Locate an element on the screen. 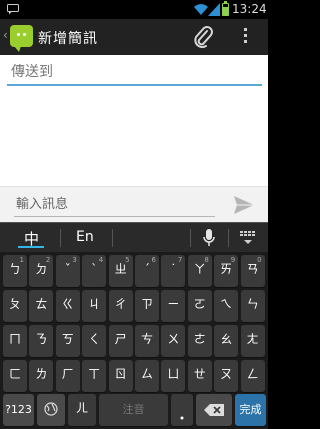 The image size is (320, 429). key: ㄇ is located at coordinates (15, 341).